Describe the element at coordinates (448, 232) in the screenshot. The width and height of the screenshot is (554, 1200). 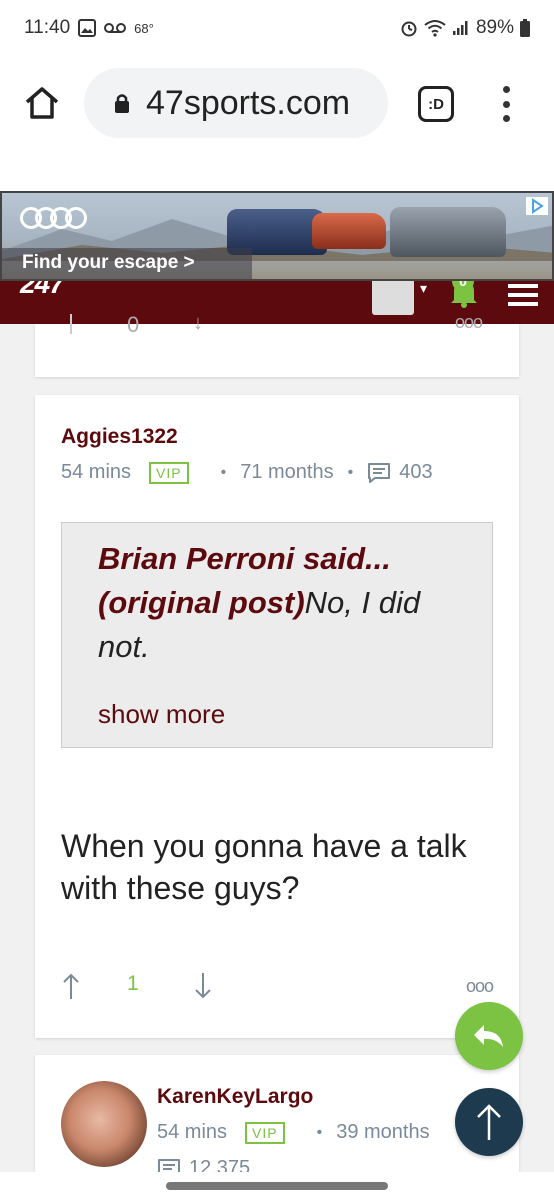
I see `ad-car-grey` at that location.